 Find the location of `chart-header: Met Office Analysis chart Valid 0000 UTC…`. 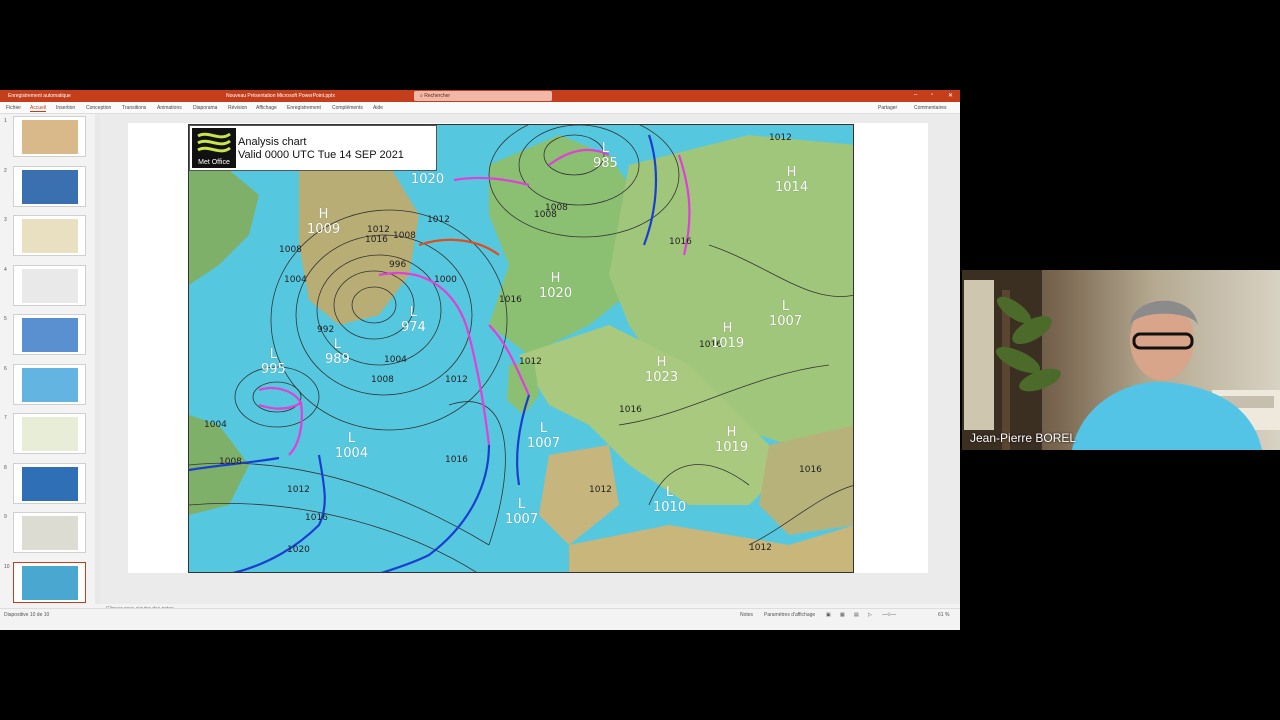

chart-header: Met Office Analysis chart Valid 0000 UTC… is located at coordinates (313, 148).